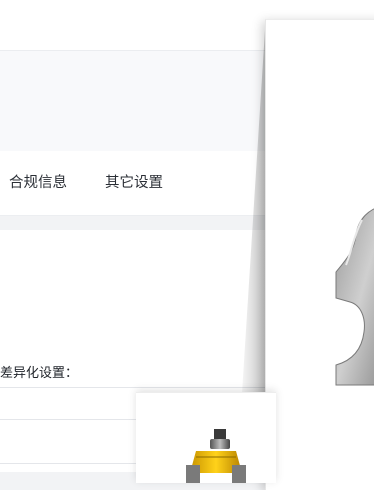 The image size is (374, 490). Describe the element at coordinates (354, 297) in the screenshot. I see `router-bit-profile-image` at that location.